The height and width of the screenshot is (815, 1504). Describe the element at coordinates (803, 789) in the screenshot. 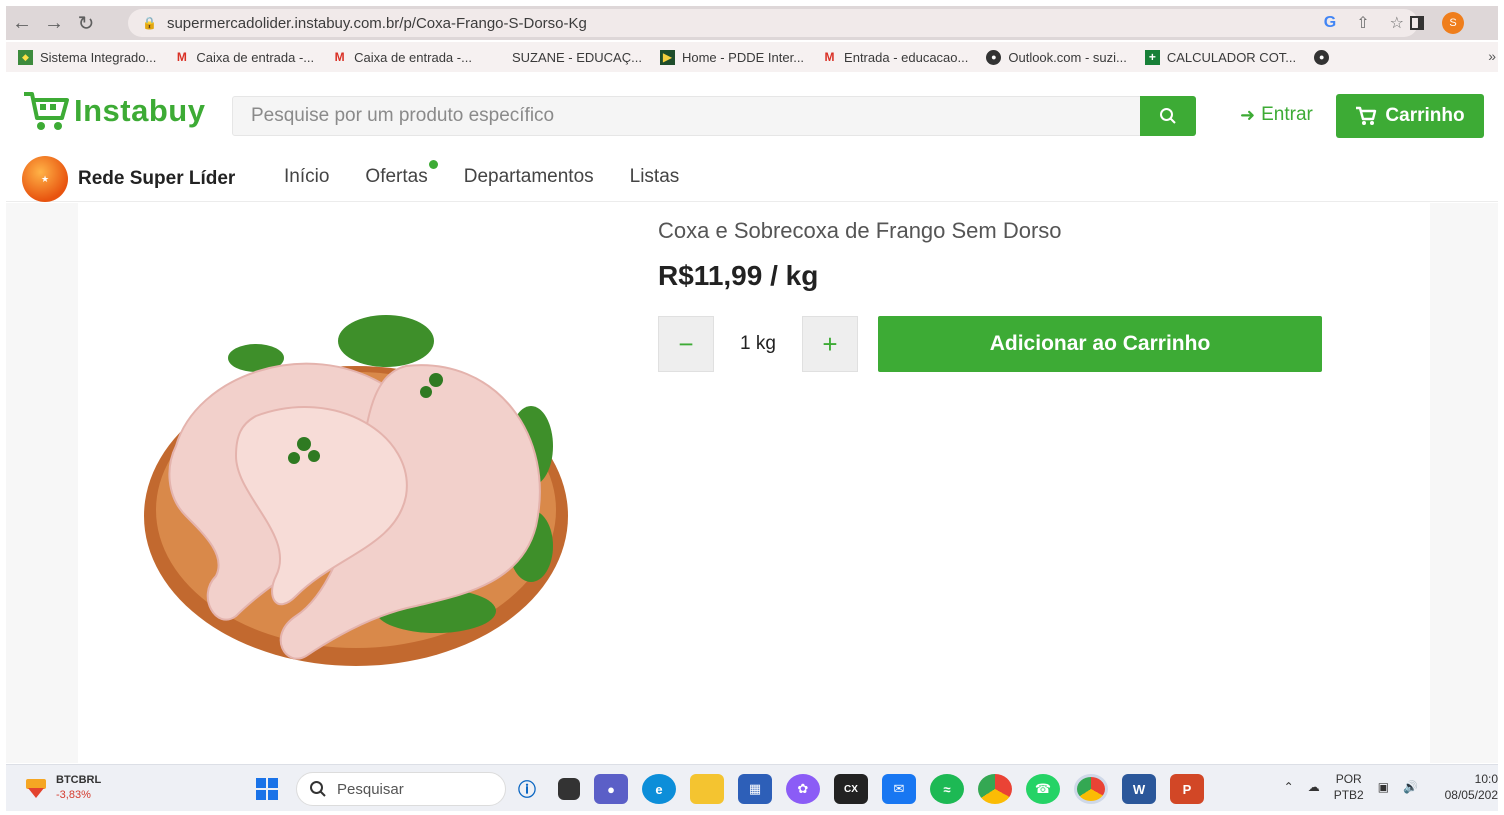

I see `copilot-icon: ✿` at that location.